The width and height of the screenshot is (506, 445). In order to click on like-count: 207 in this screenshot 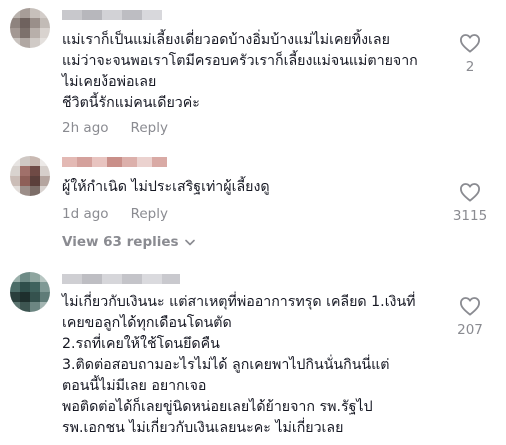, I will do `click(470, 330)`.